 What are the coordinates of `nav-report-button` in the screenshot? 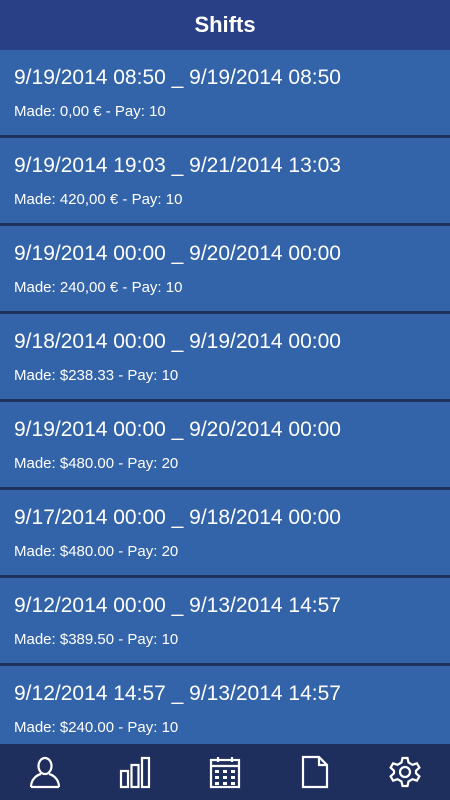 It's located at (315, 772).